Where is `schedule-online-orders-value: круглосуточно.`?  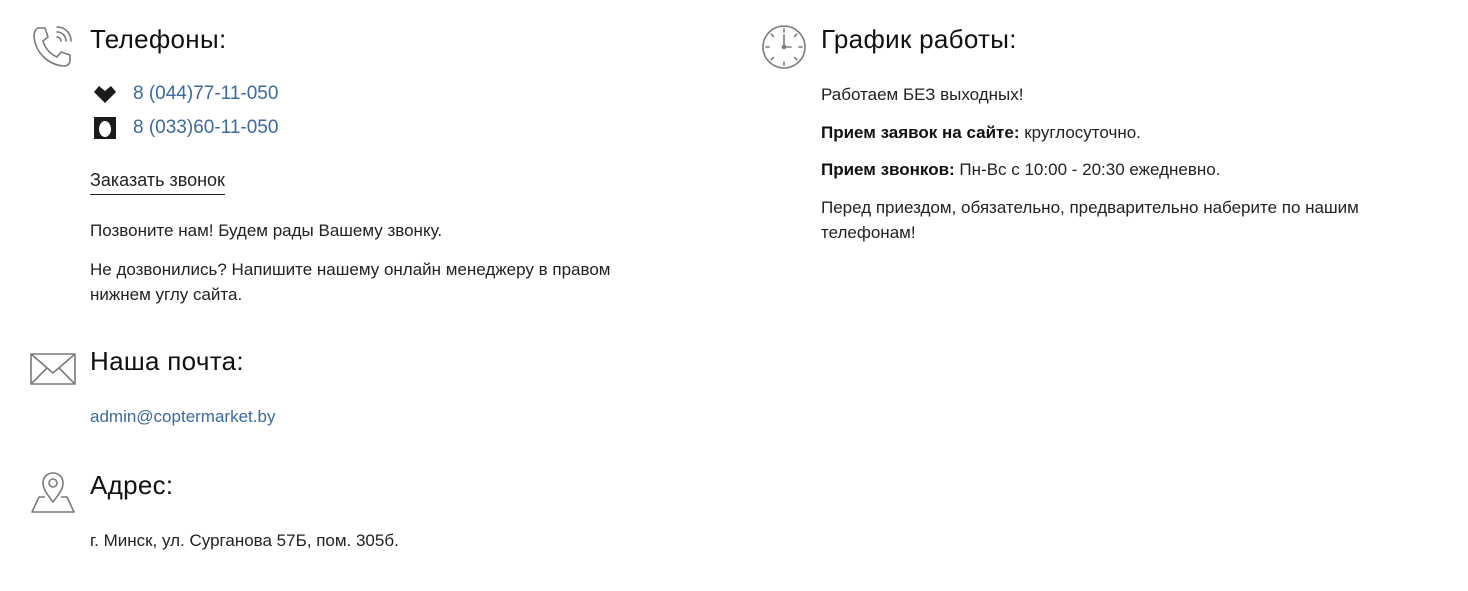
schedule-online-orders-value: круглосуточно. is located at coordinates (1080, 132).